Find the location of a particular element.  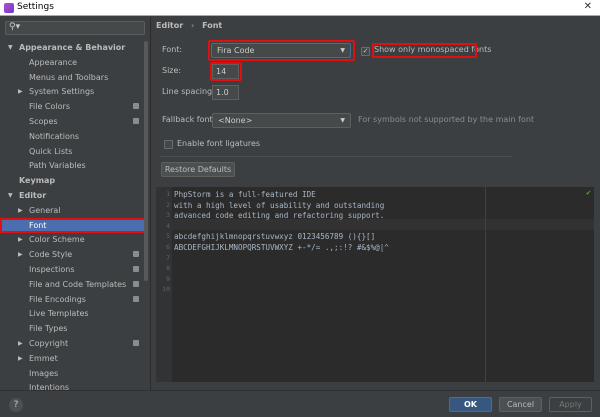

line-number: 8 is located at coordinates (168, 268).